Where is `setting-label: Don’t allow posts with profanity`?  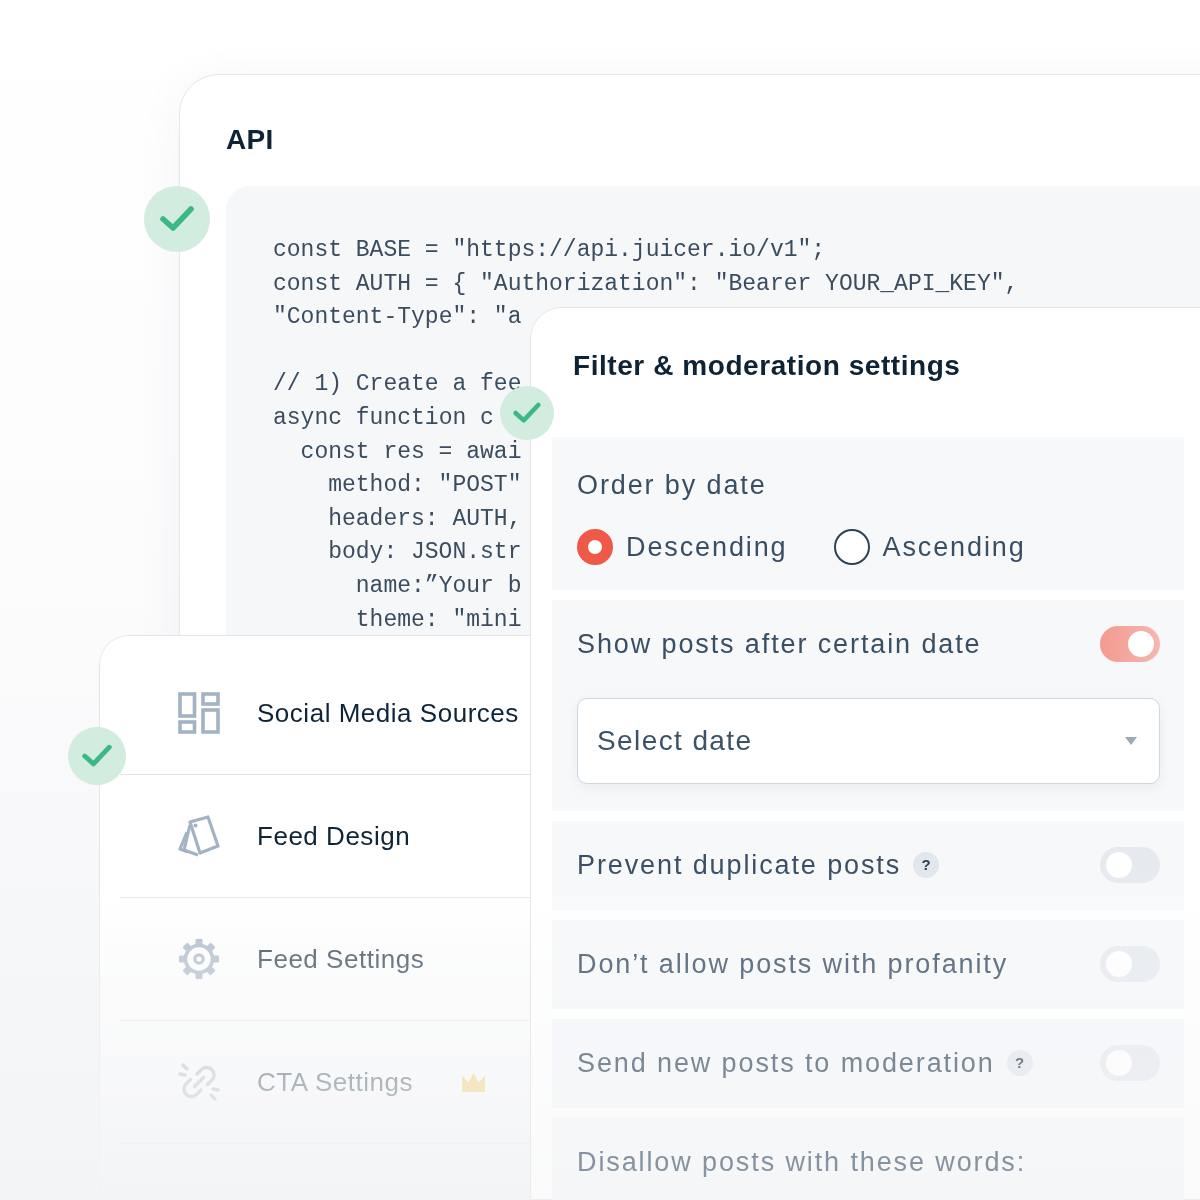 setting-label: Don’t allow posts with profanity is located at coordinates (793, 964).